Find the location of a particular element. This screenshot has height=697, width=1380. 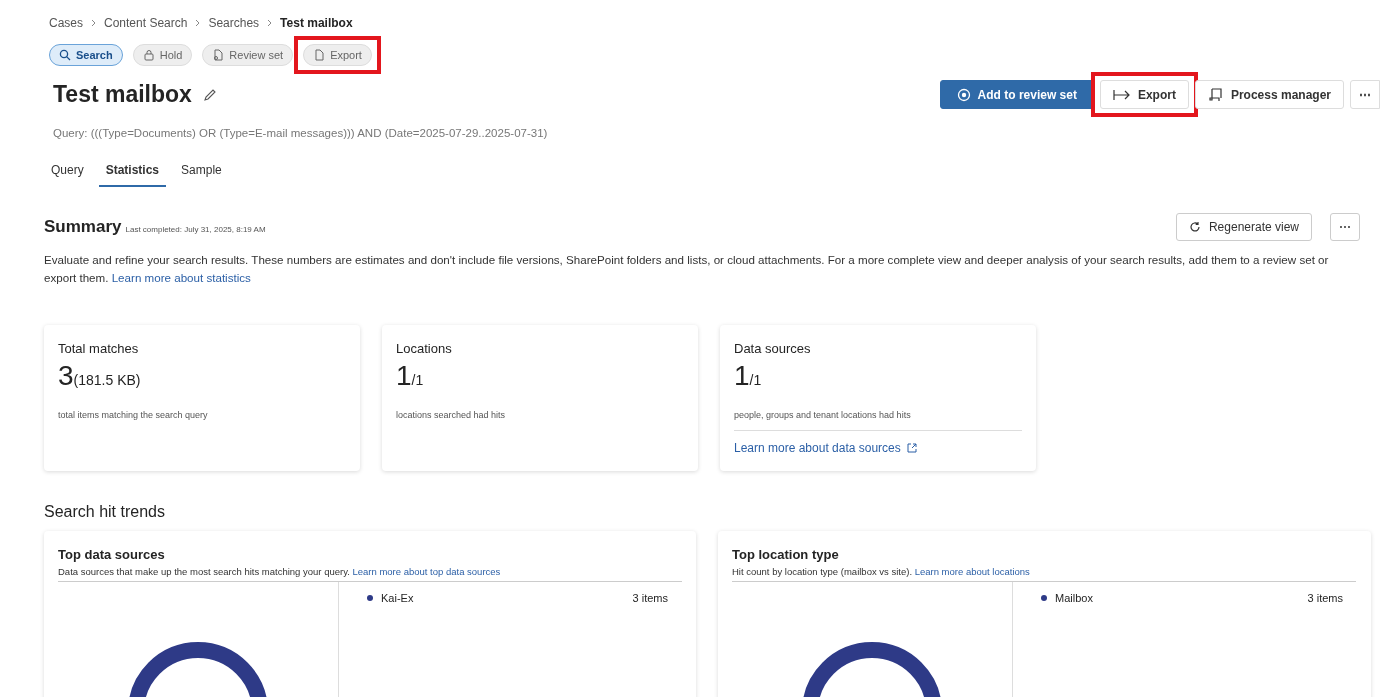

tab: Sample is located at coordinates (201, 172).